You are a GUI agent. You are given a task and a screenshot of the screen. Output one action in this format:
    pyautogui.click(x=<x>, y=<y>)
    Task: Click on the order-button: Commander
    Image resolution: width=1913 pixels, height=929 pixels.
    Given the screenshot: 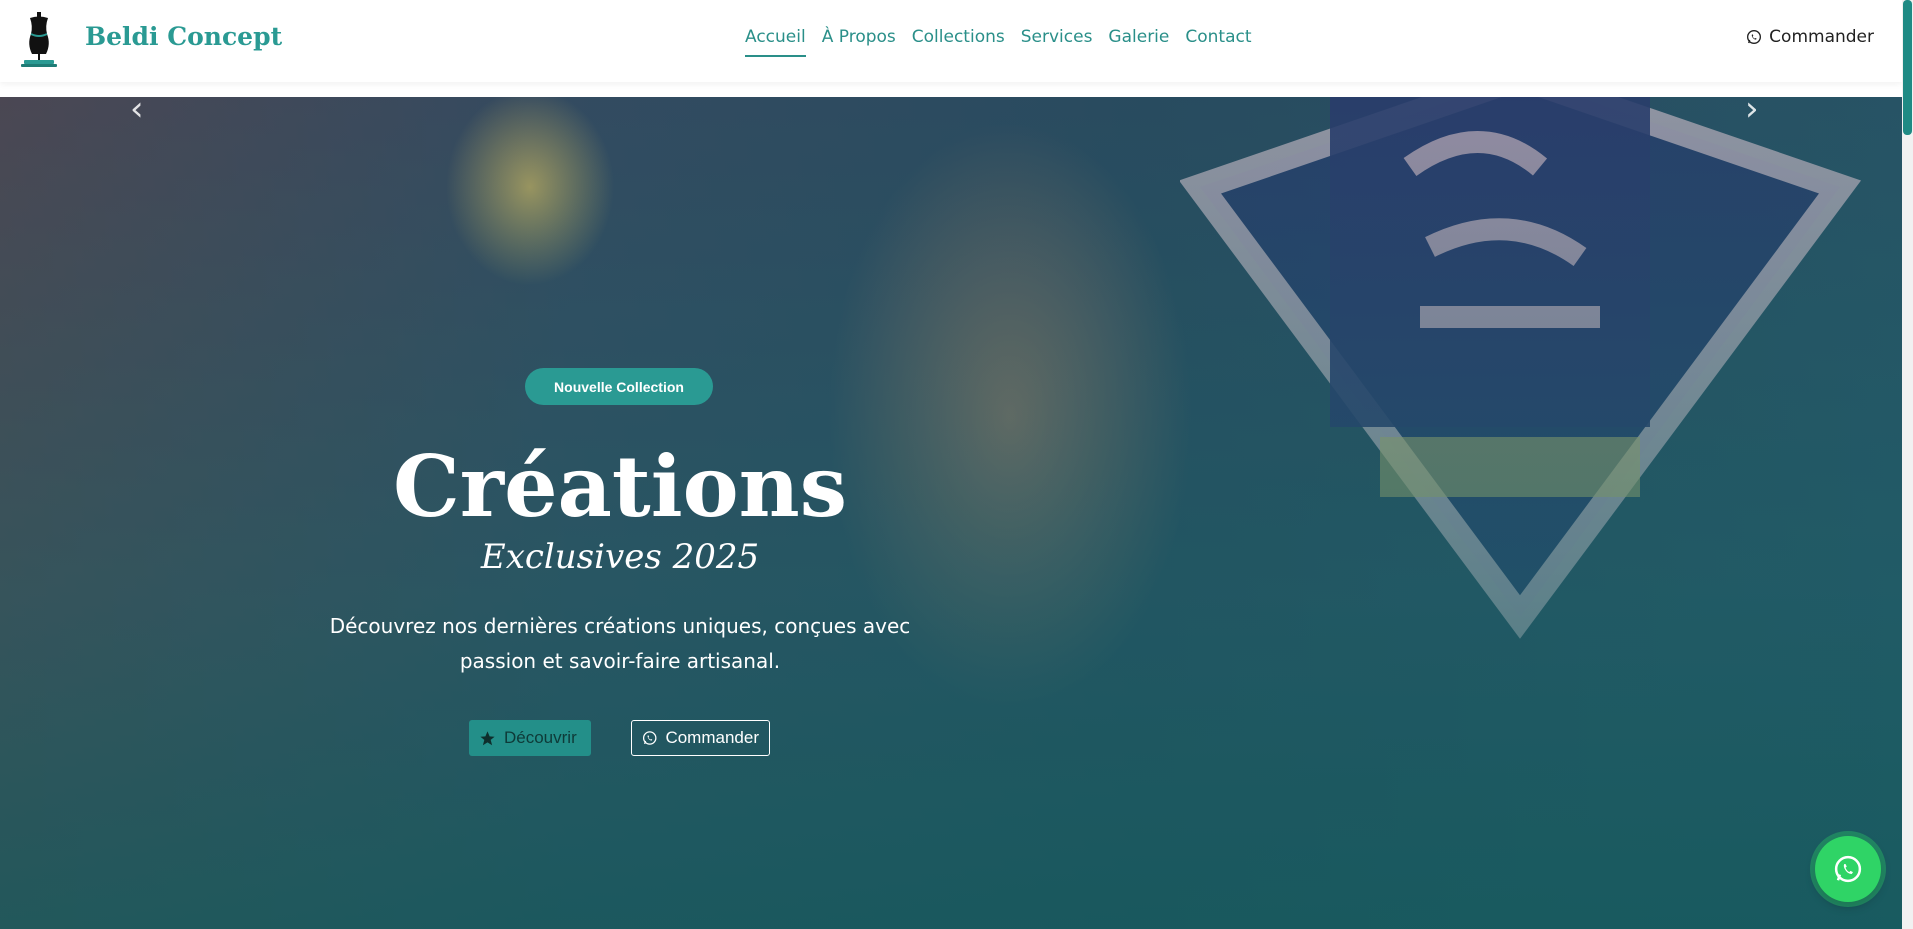 What is the action you would take?
    pyautogui.click(x=700, y=738)
    